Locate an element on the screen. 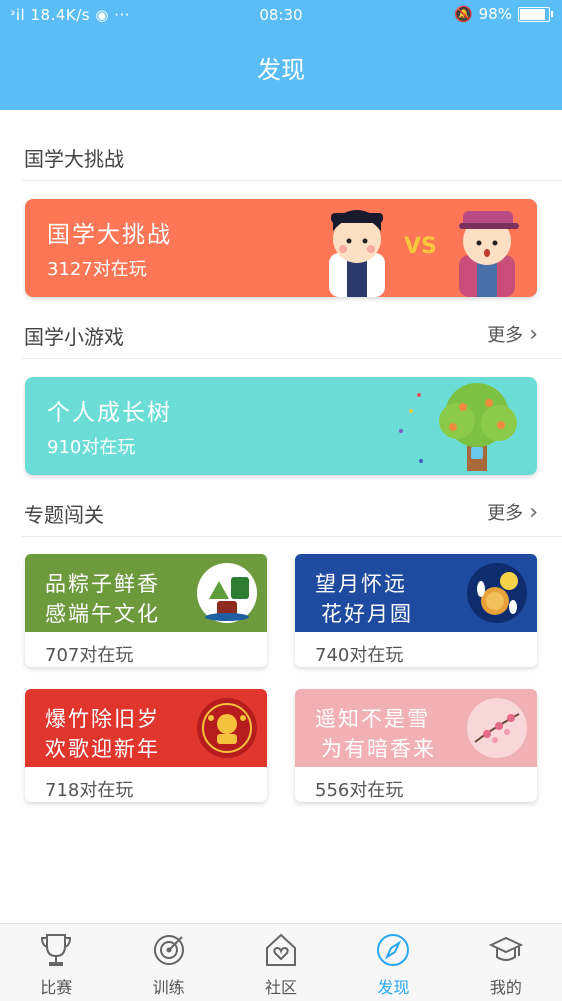  target-icon is located at coordinates (168, 950).